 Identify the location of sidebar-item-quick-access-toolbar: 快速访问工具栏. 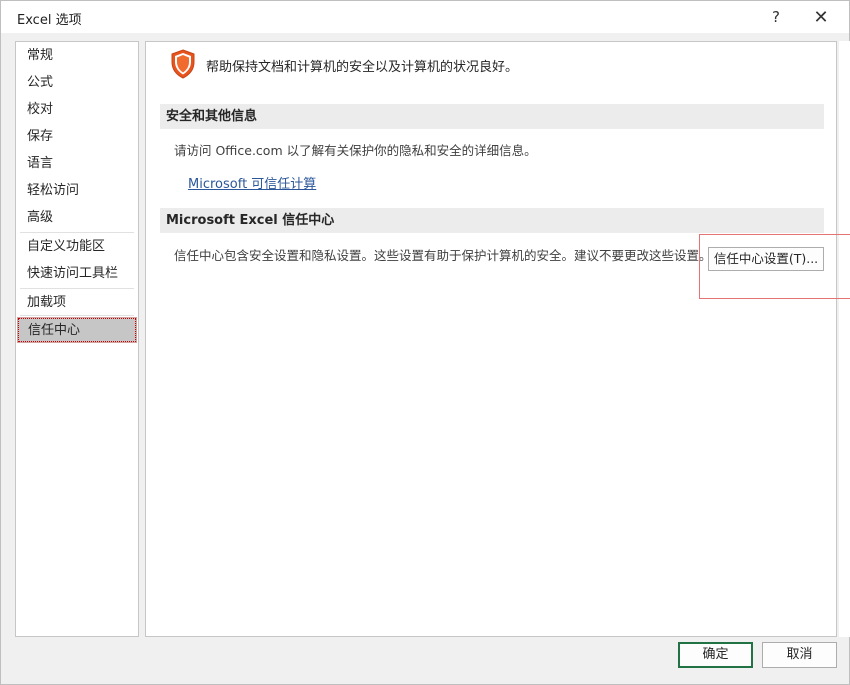
(77, 274).